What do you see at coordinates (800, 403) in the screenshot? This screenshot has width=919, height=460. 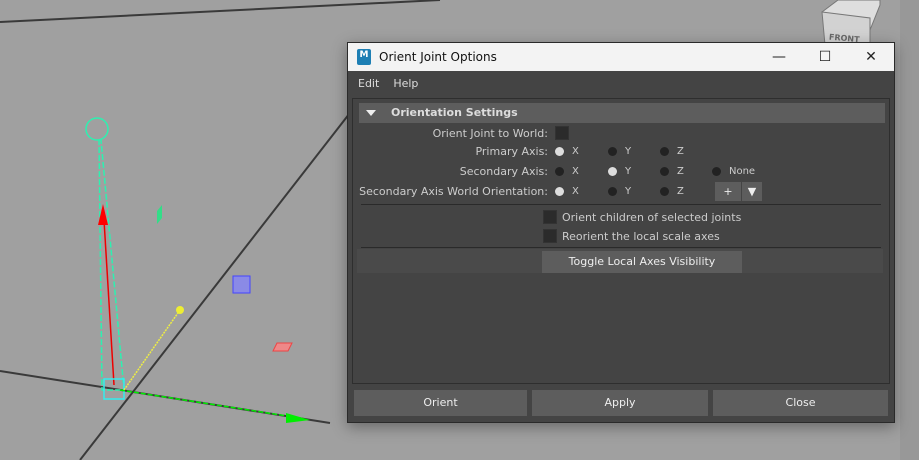 I see `close-button: Close` at bounding box center [800, 403].